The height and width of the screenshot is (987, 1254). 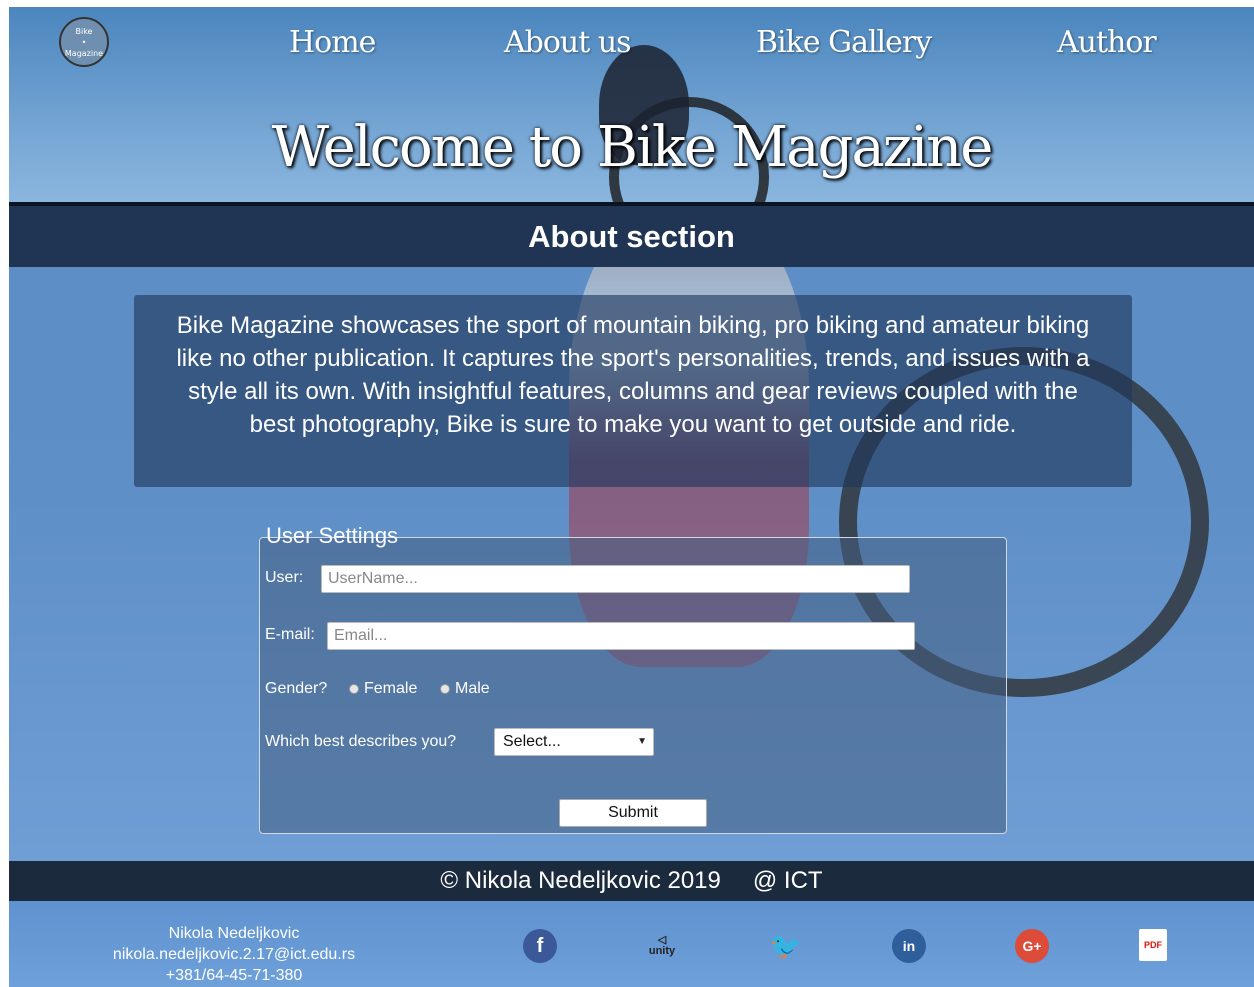 I want to click on female-radio, so click(x=354, y=689).